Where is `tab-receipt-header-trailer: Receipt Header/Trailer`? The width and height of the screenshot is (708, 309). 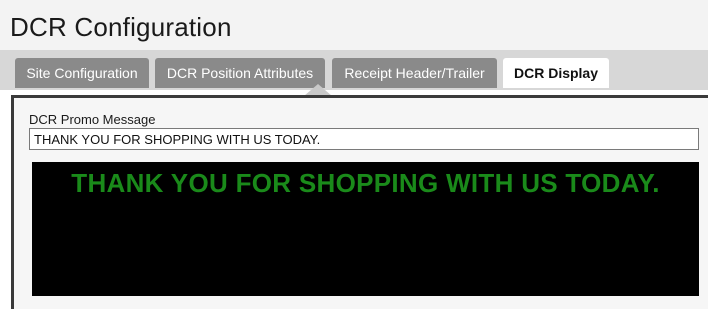 tab-receipt-header-trailer: Receipt Header/Trailer is located at coordinates (414, 73).